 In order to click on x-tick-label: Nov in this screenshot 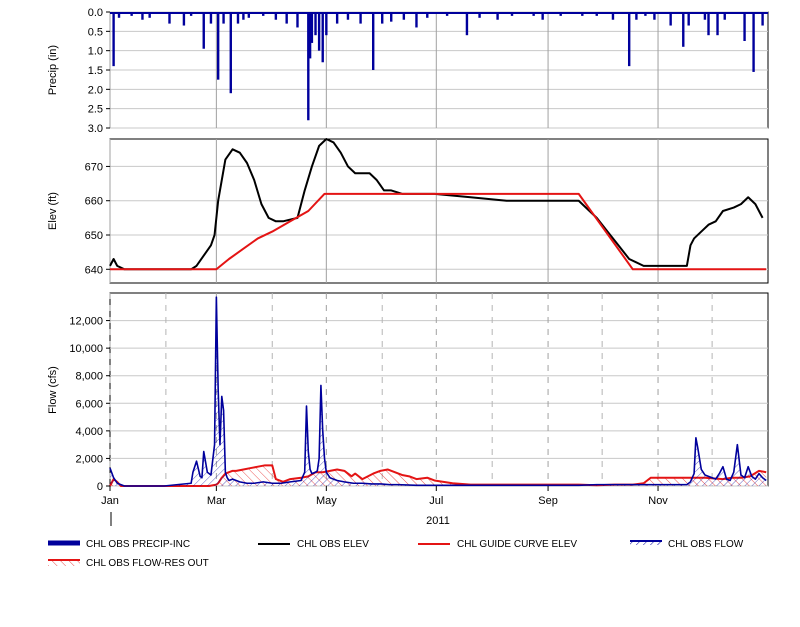, I will do `click(658, 501)`.